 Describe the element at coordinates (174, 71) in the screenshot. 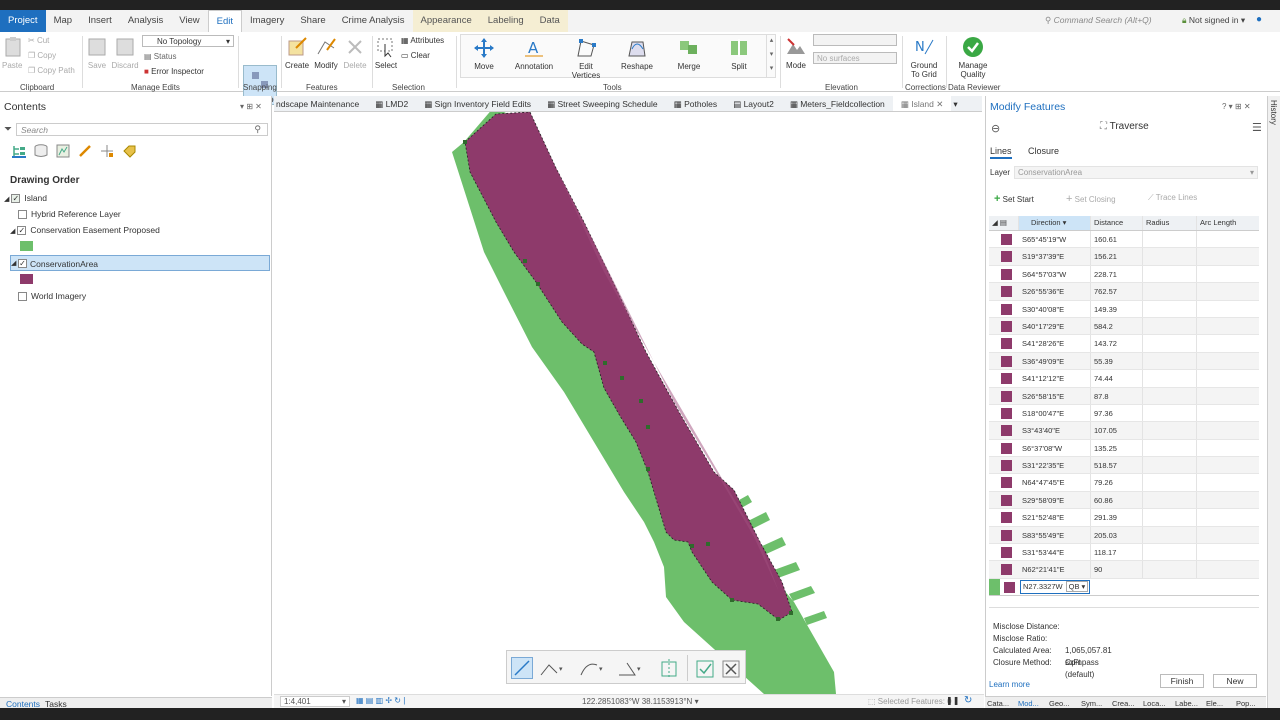

I see `error-inspector-button: ■ Error Inspector` at that location.